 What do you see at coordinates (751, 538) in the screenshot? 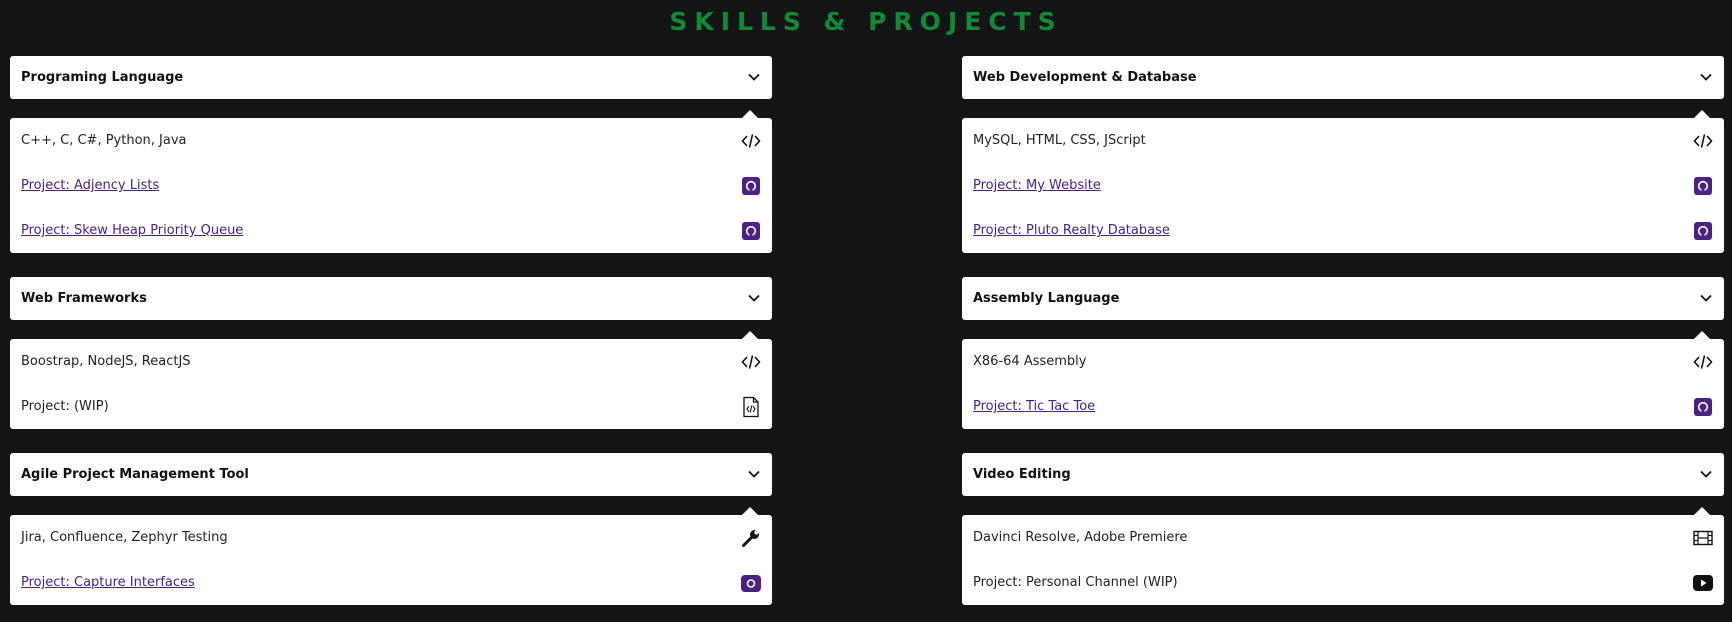
I see `wrench-icon` at bounding box center [751, 538].